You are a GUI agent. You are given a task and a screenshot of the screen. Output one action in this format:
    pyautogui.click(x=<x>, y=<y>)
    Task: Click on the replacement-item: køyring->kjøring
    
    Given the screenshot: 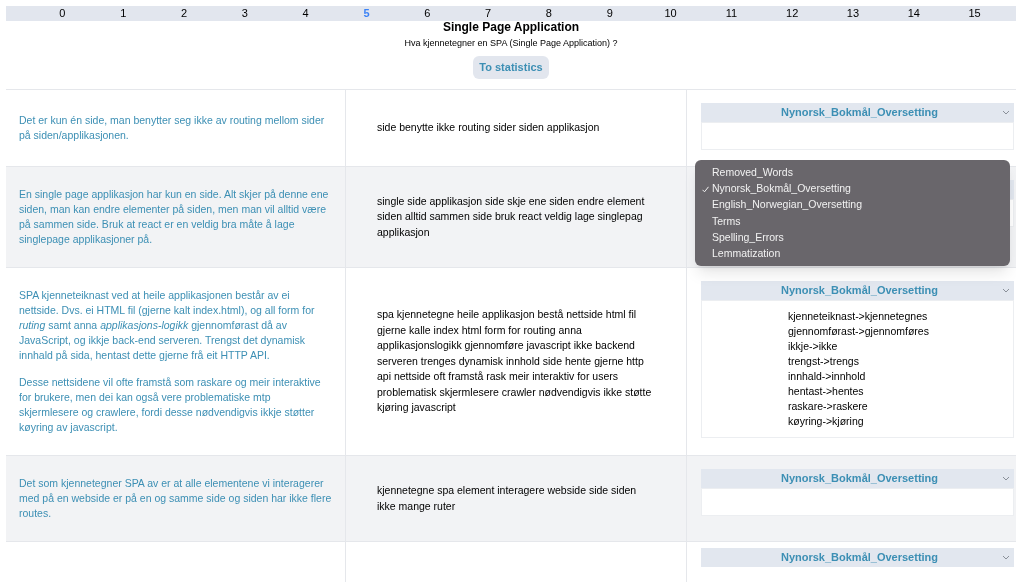 What is the action you would take?
    pyautogui.click(x=826, y=421)
    